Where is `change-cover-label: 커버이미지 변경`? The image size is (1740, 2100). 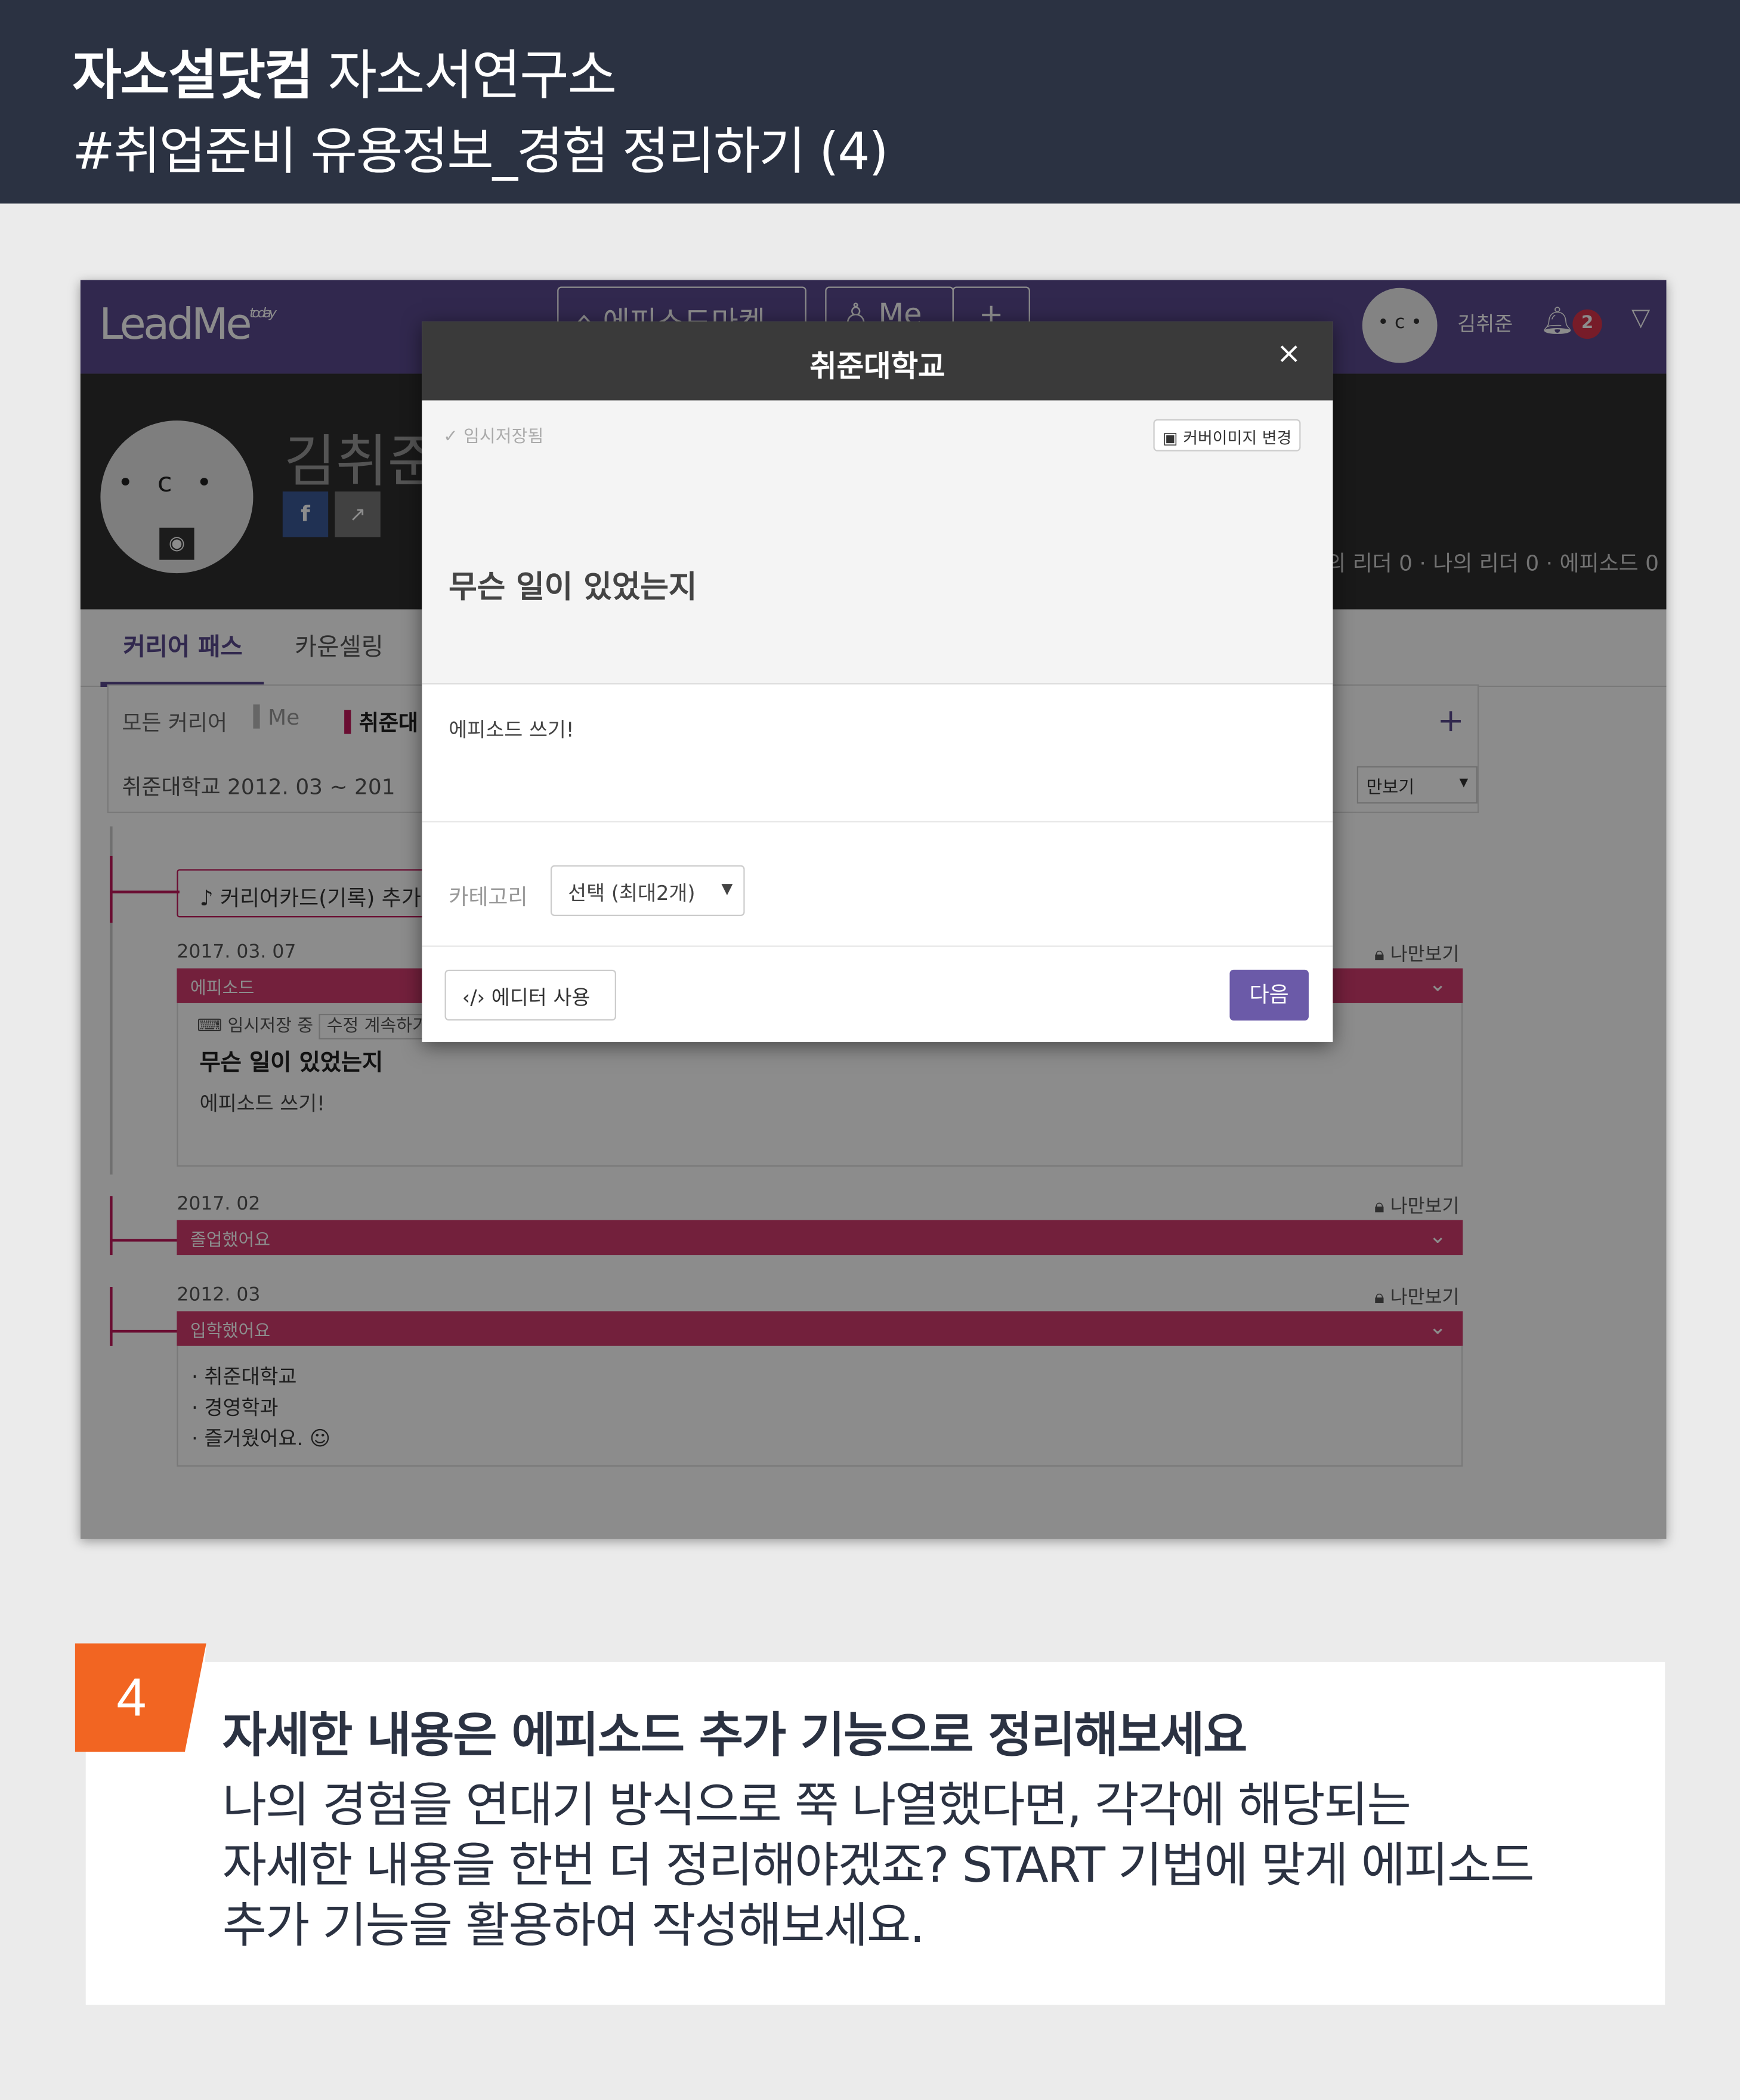 change-cover-label: 커버이미지 변경 is located at coordinates (1237, 438).